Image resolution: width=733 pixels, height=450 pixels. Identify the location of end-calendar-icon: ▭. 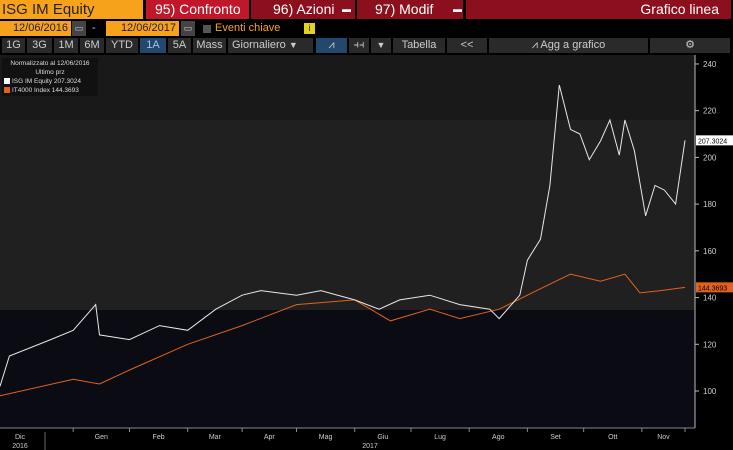
(188, 28).